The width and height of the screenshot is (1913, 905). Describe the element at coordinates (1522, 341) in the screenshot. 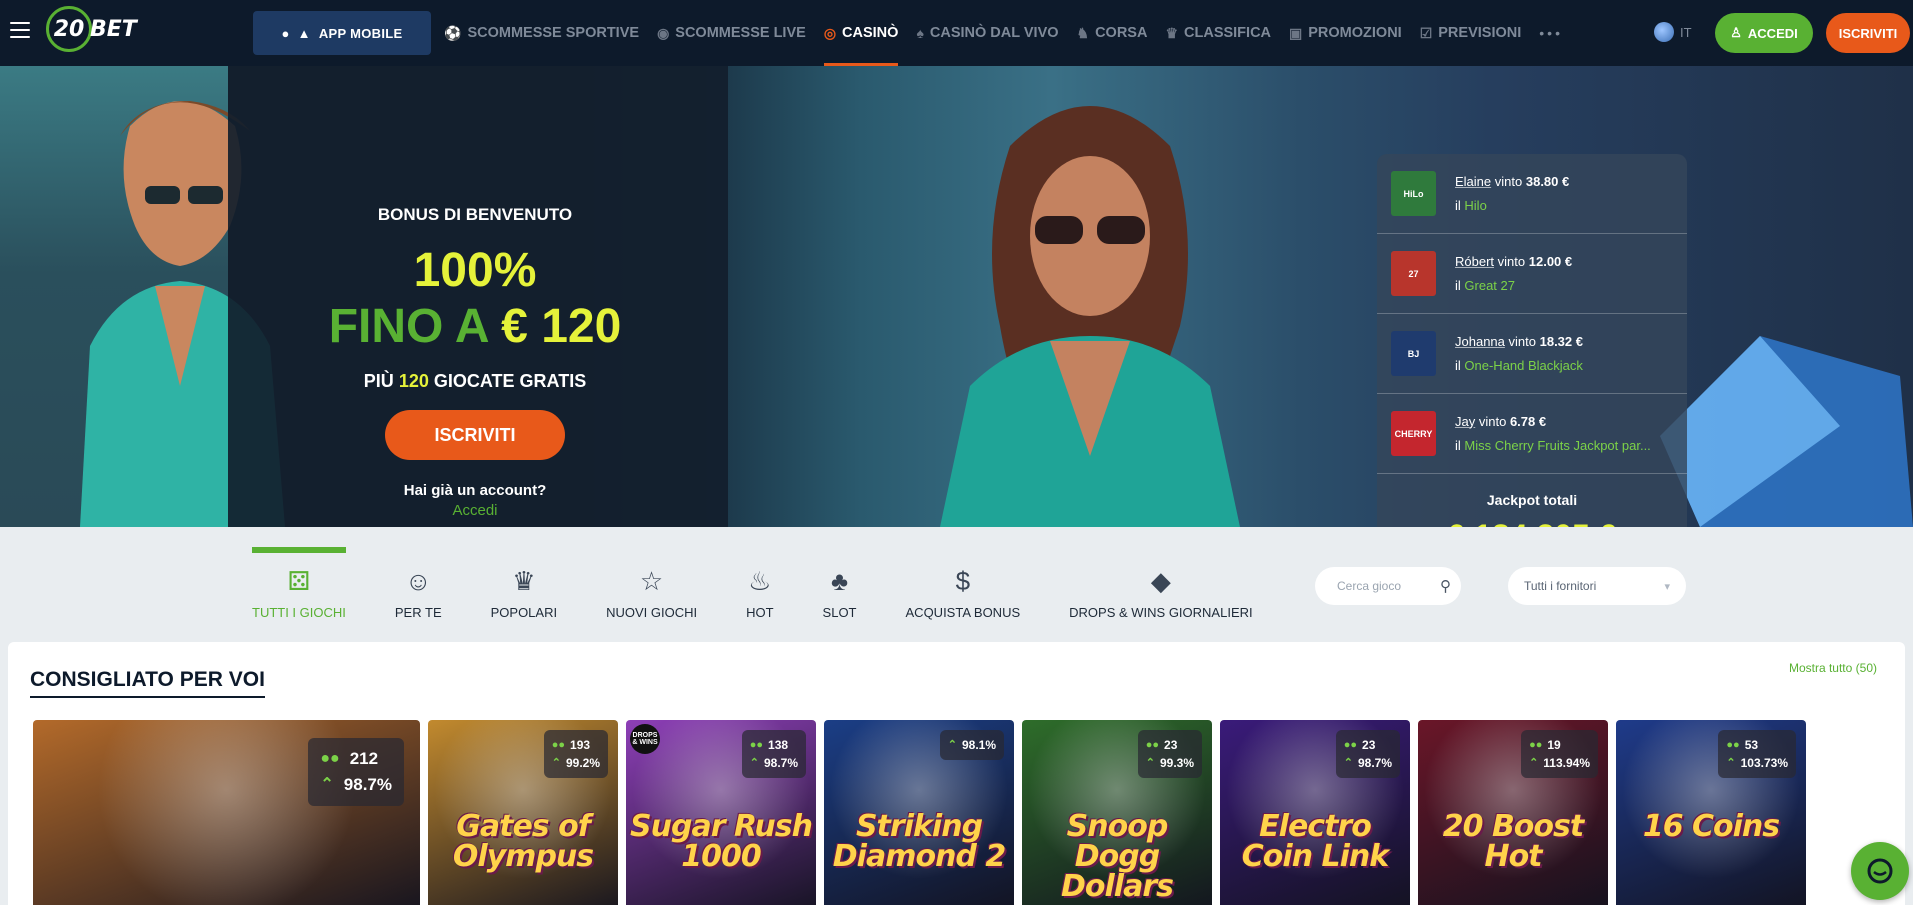

I see `winner-verb: vinto` at that location.